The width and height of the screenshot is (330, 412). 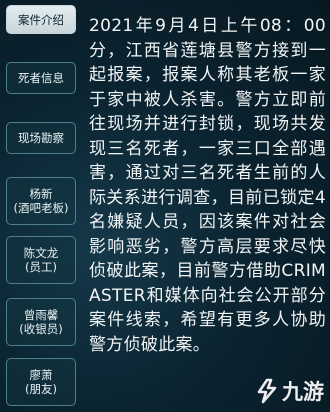 I want to click on tab-label: 廖萧, so click(x=41, y=375).